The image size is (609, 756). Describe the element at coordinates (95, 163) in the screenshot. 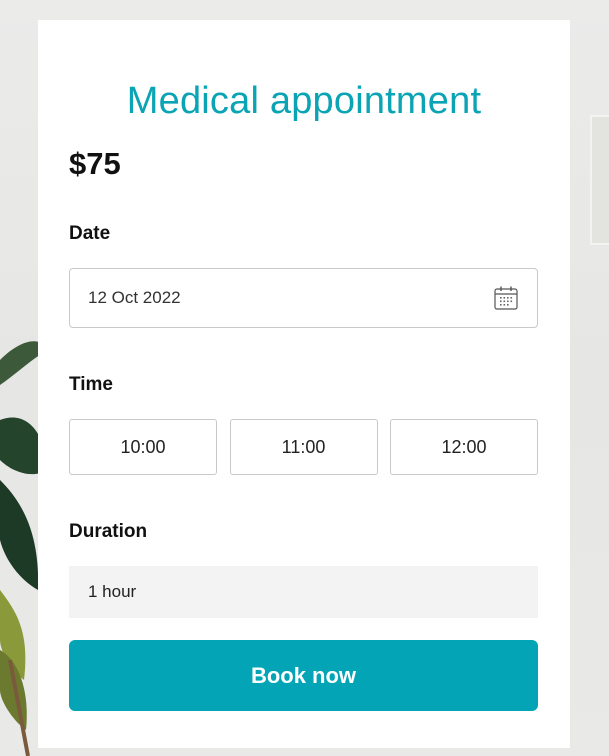

I see `price: $75` at that location.